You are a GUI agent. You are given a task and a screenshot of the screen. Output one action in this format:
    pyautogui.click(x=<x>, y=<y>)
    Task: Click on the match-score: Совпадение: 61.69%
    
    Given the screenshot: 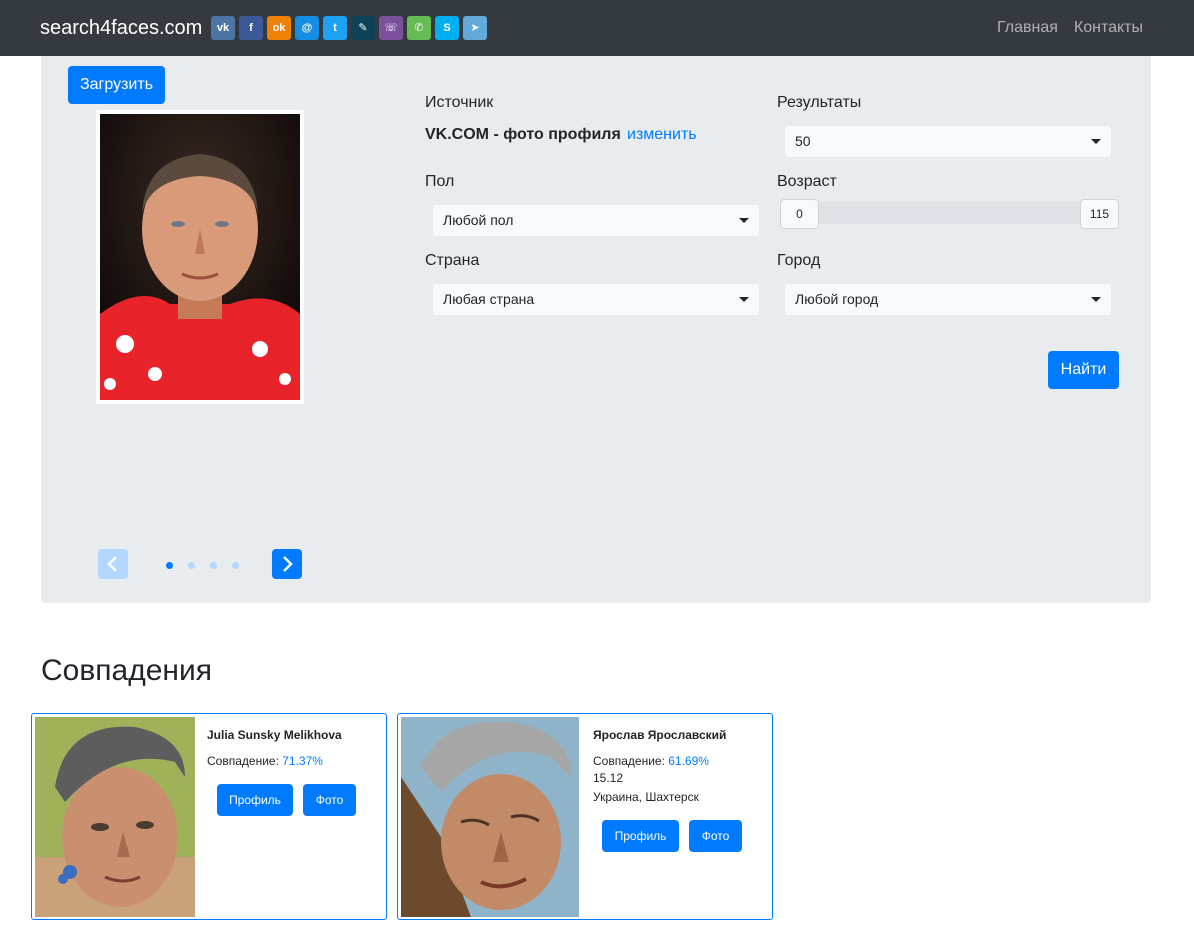 What is the action you would take?
    pyautogui.click(x=651, y=761)
    